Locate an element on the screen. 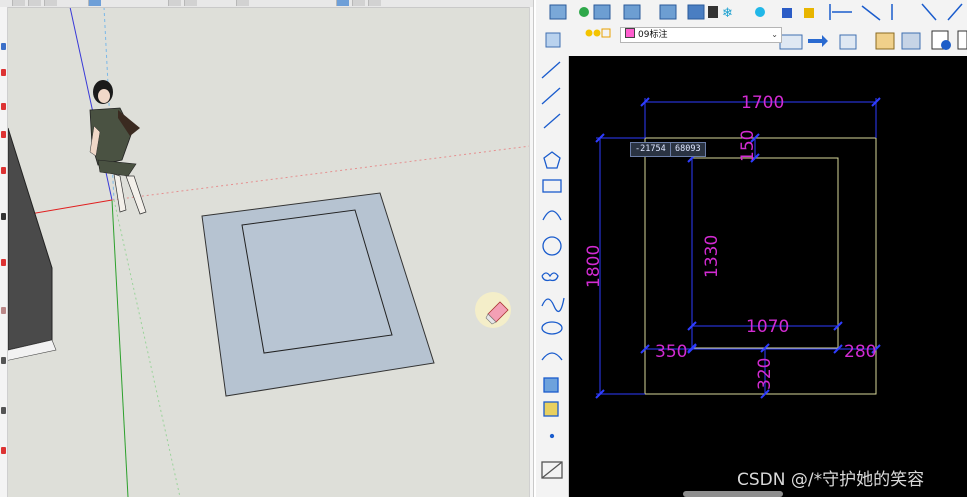  layer-stack-icon is located at coordinates (558, 12).